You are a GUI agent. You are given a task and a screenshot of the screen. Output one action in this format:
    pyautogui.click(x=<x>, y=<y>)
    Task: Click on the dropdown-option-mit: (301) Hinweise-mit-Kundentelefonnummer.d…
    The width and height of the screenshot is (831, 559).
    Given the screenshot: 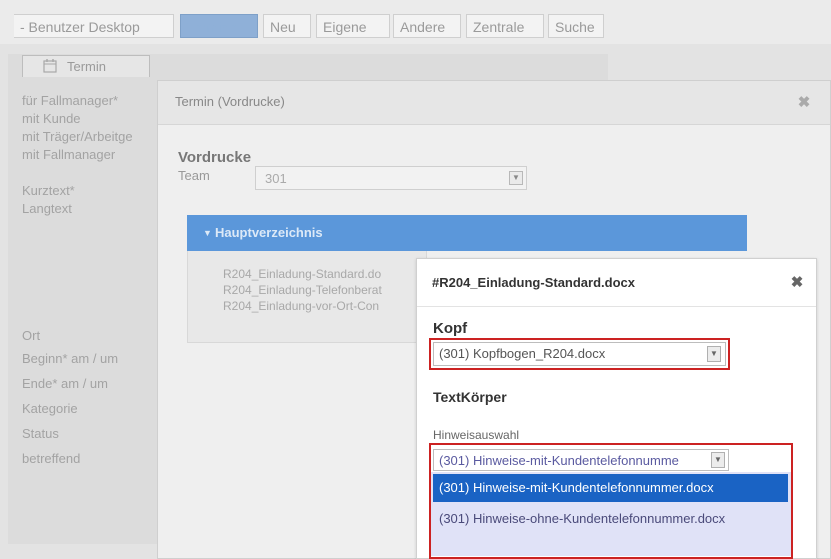 What is the action you would take?
    pyautogui.click(x=610, y=488)
    